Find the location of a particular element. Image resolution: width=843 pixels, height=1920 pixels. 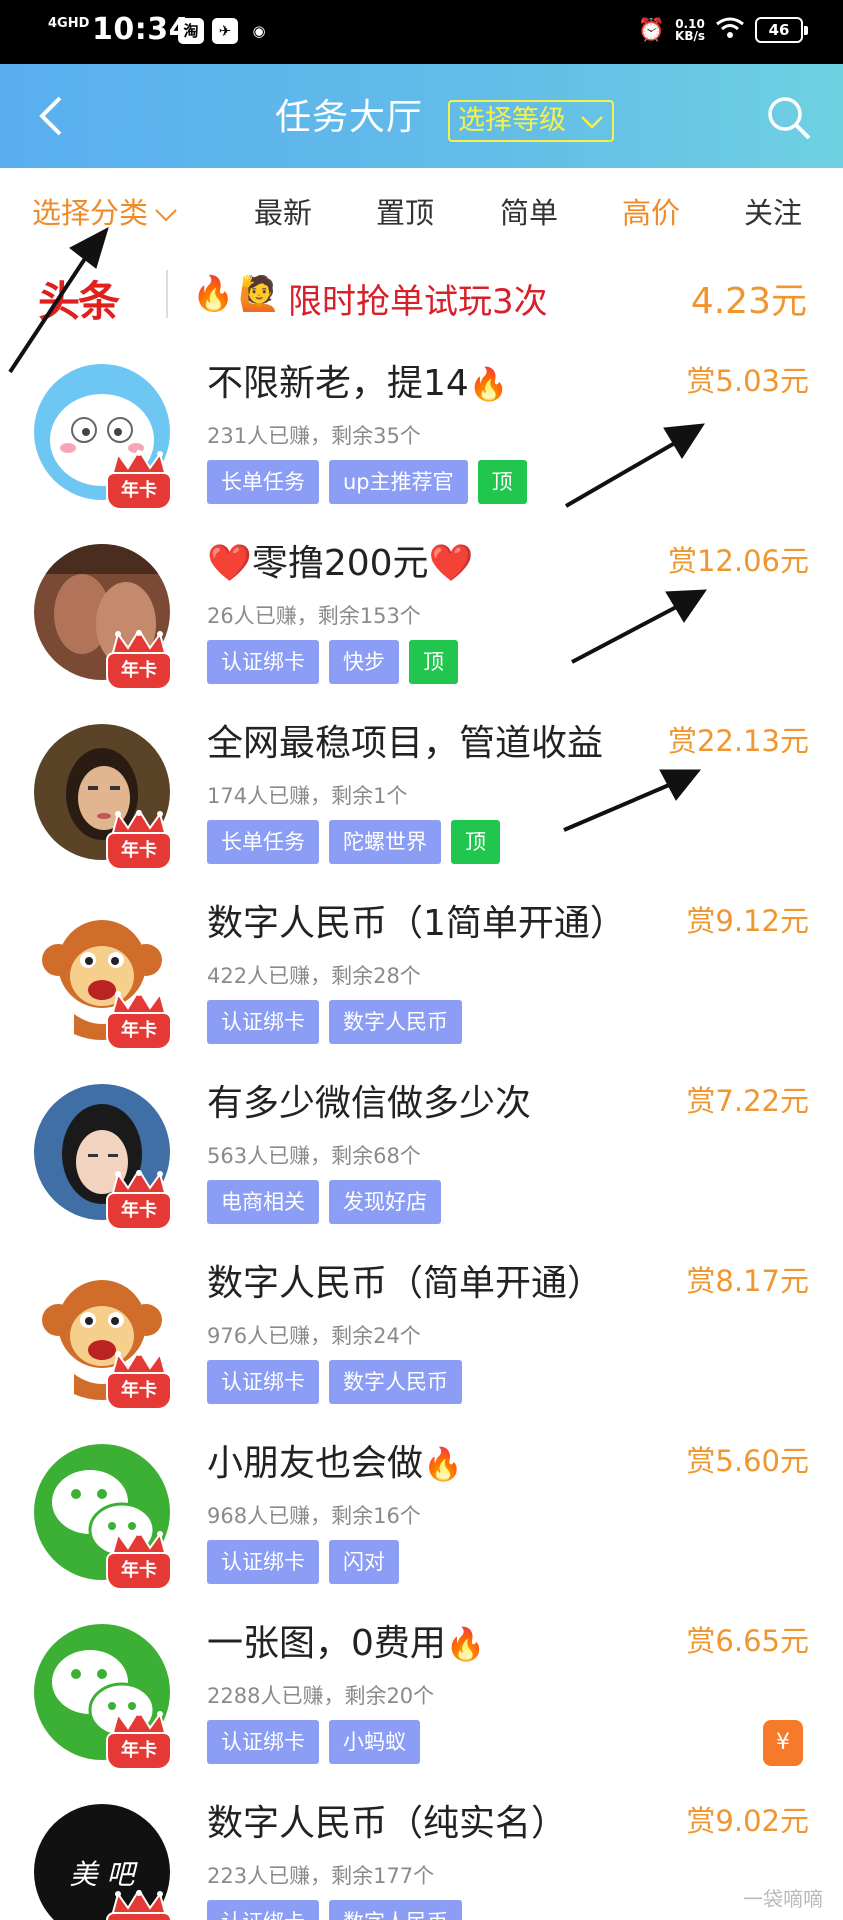

task-reward: 赏22.13元 is located at coordinates (738, 741).